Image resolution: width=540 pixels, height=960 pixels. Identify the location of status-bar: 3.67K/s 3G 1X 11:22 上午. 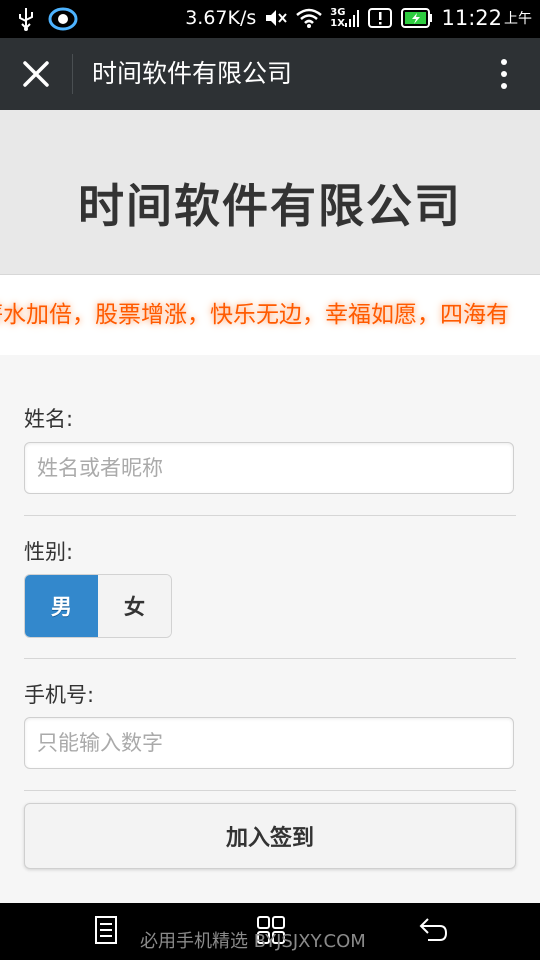
(270, 19).